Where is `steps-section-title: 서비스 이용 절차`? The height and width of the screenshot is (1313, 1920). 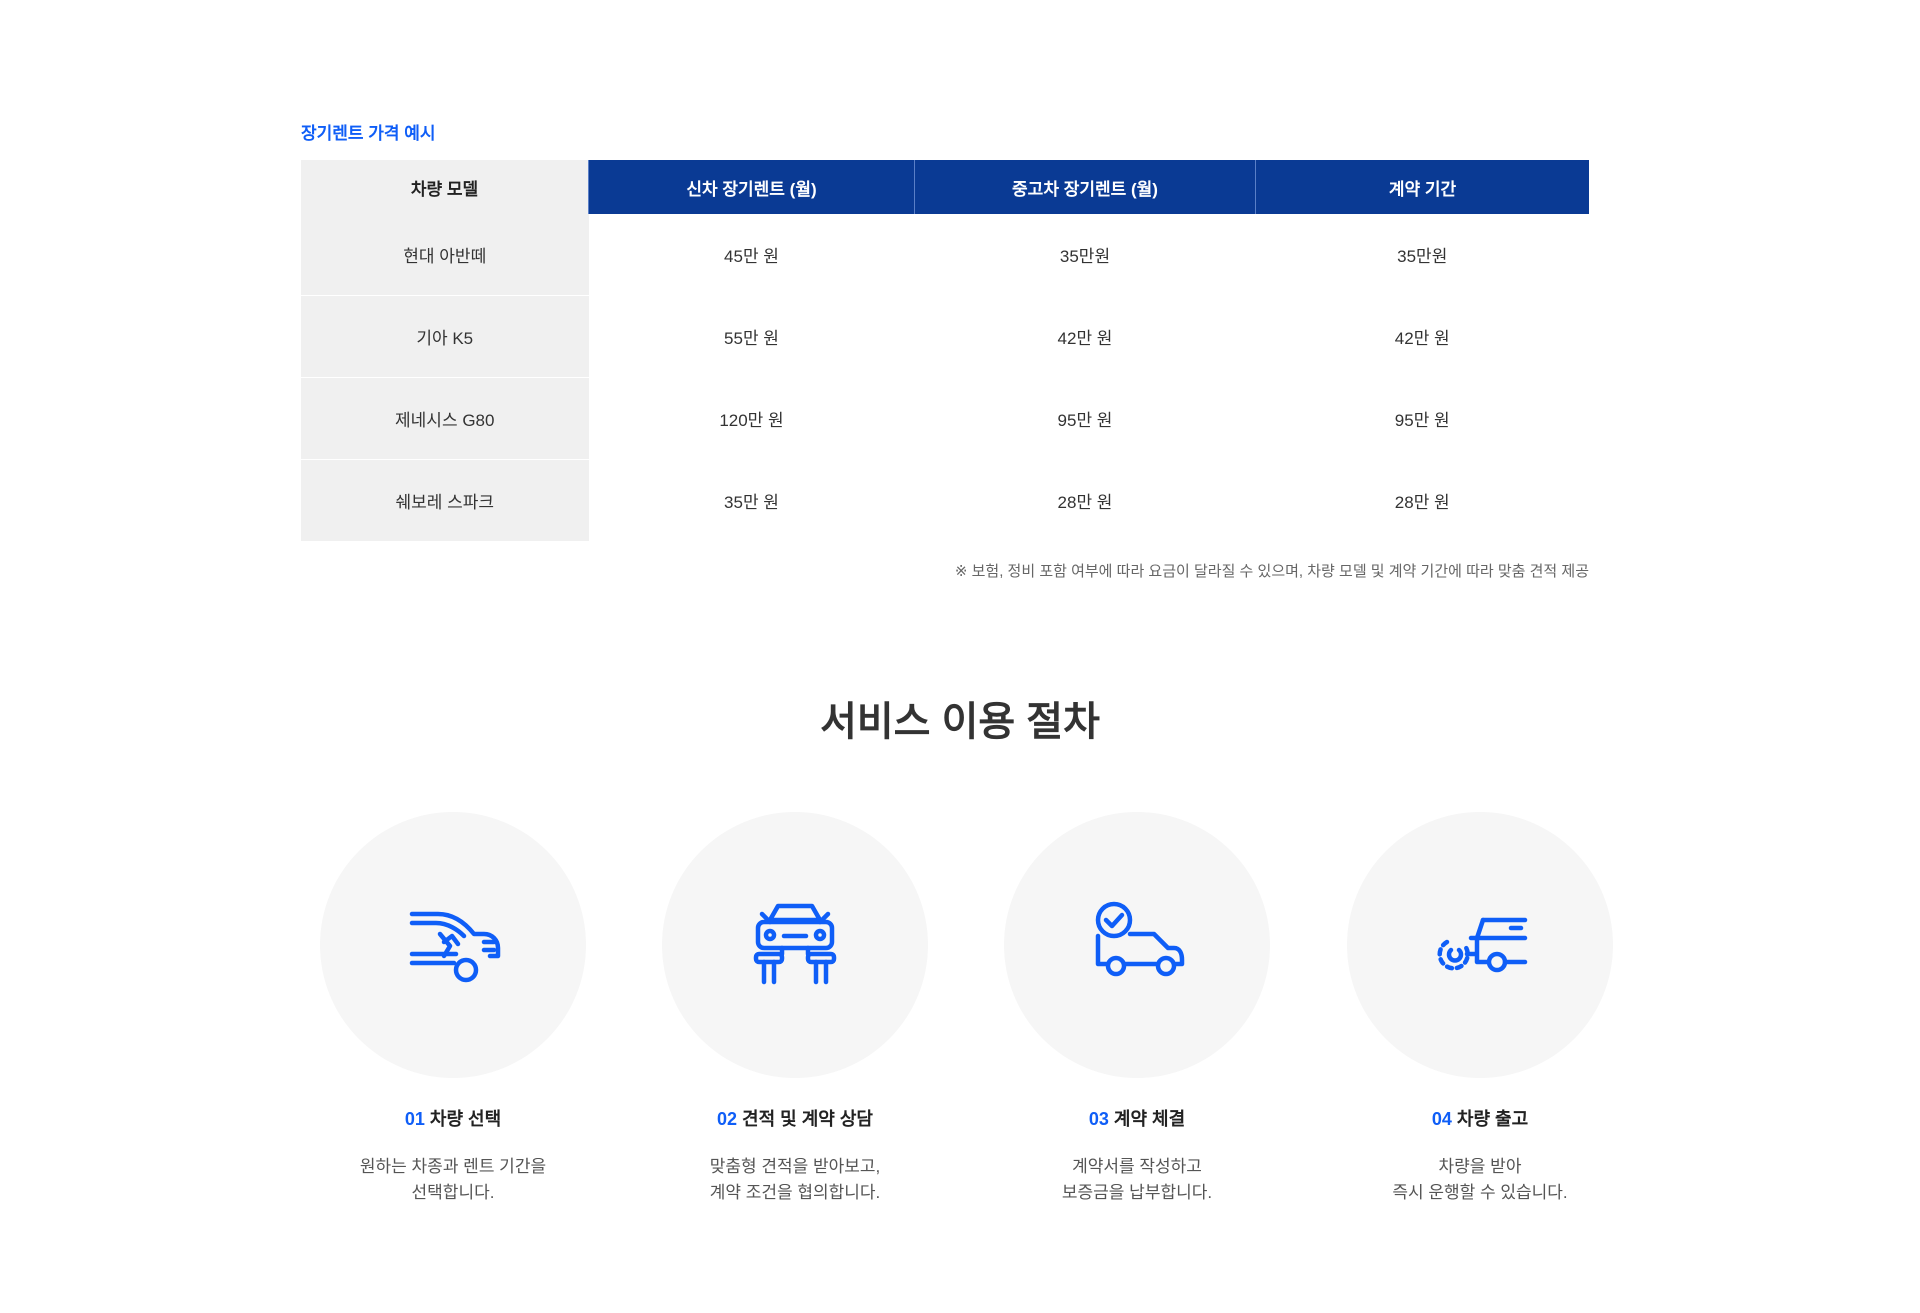
steps-section-title: 서비스 이용 절차 is located at coordinates (960, 722).